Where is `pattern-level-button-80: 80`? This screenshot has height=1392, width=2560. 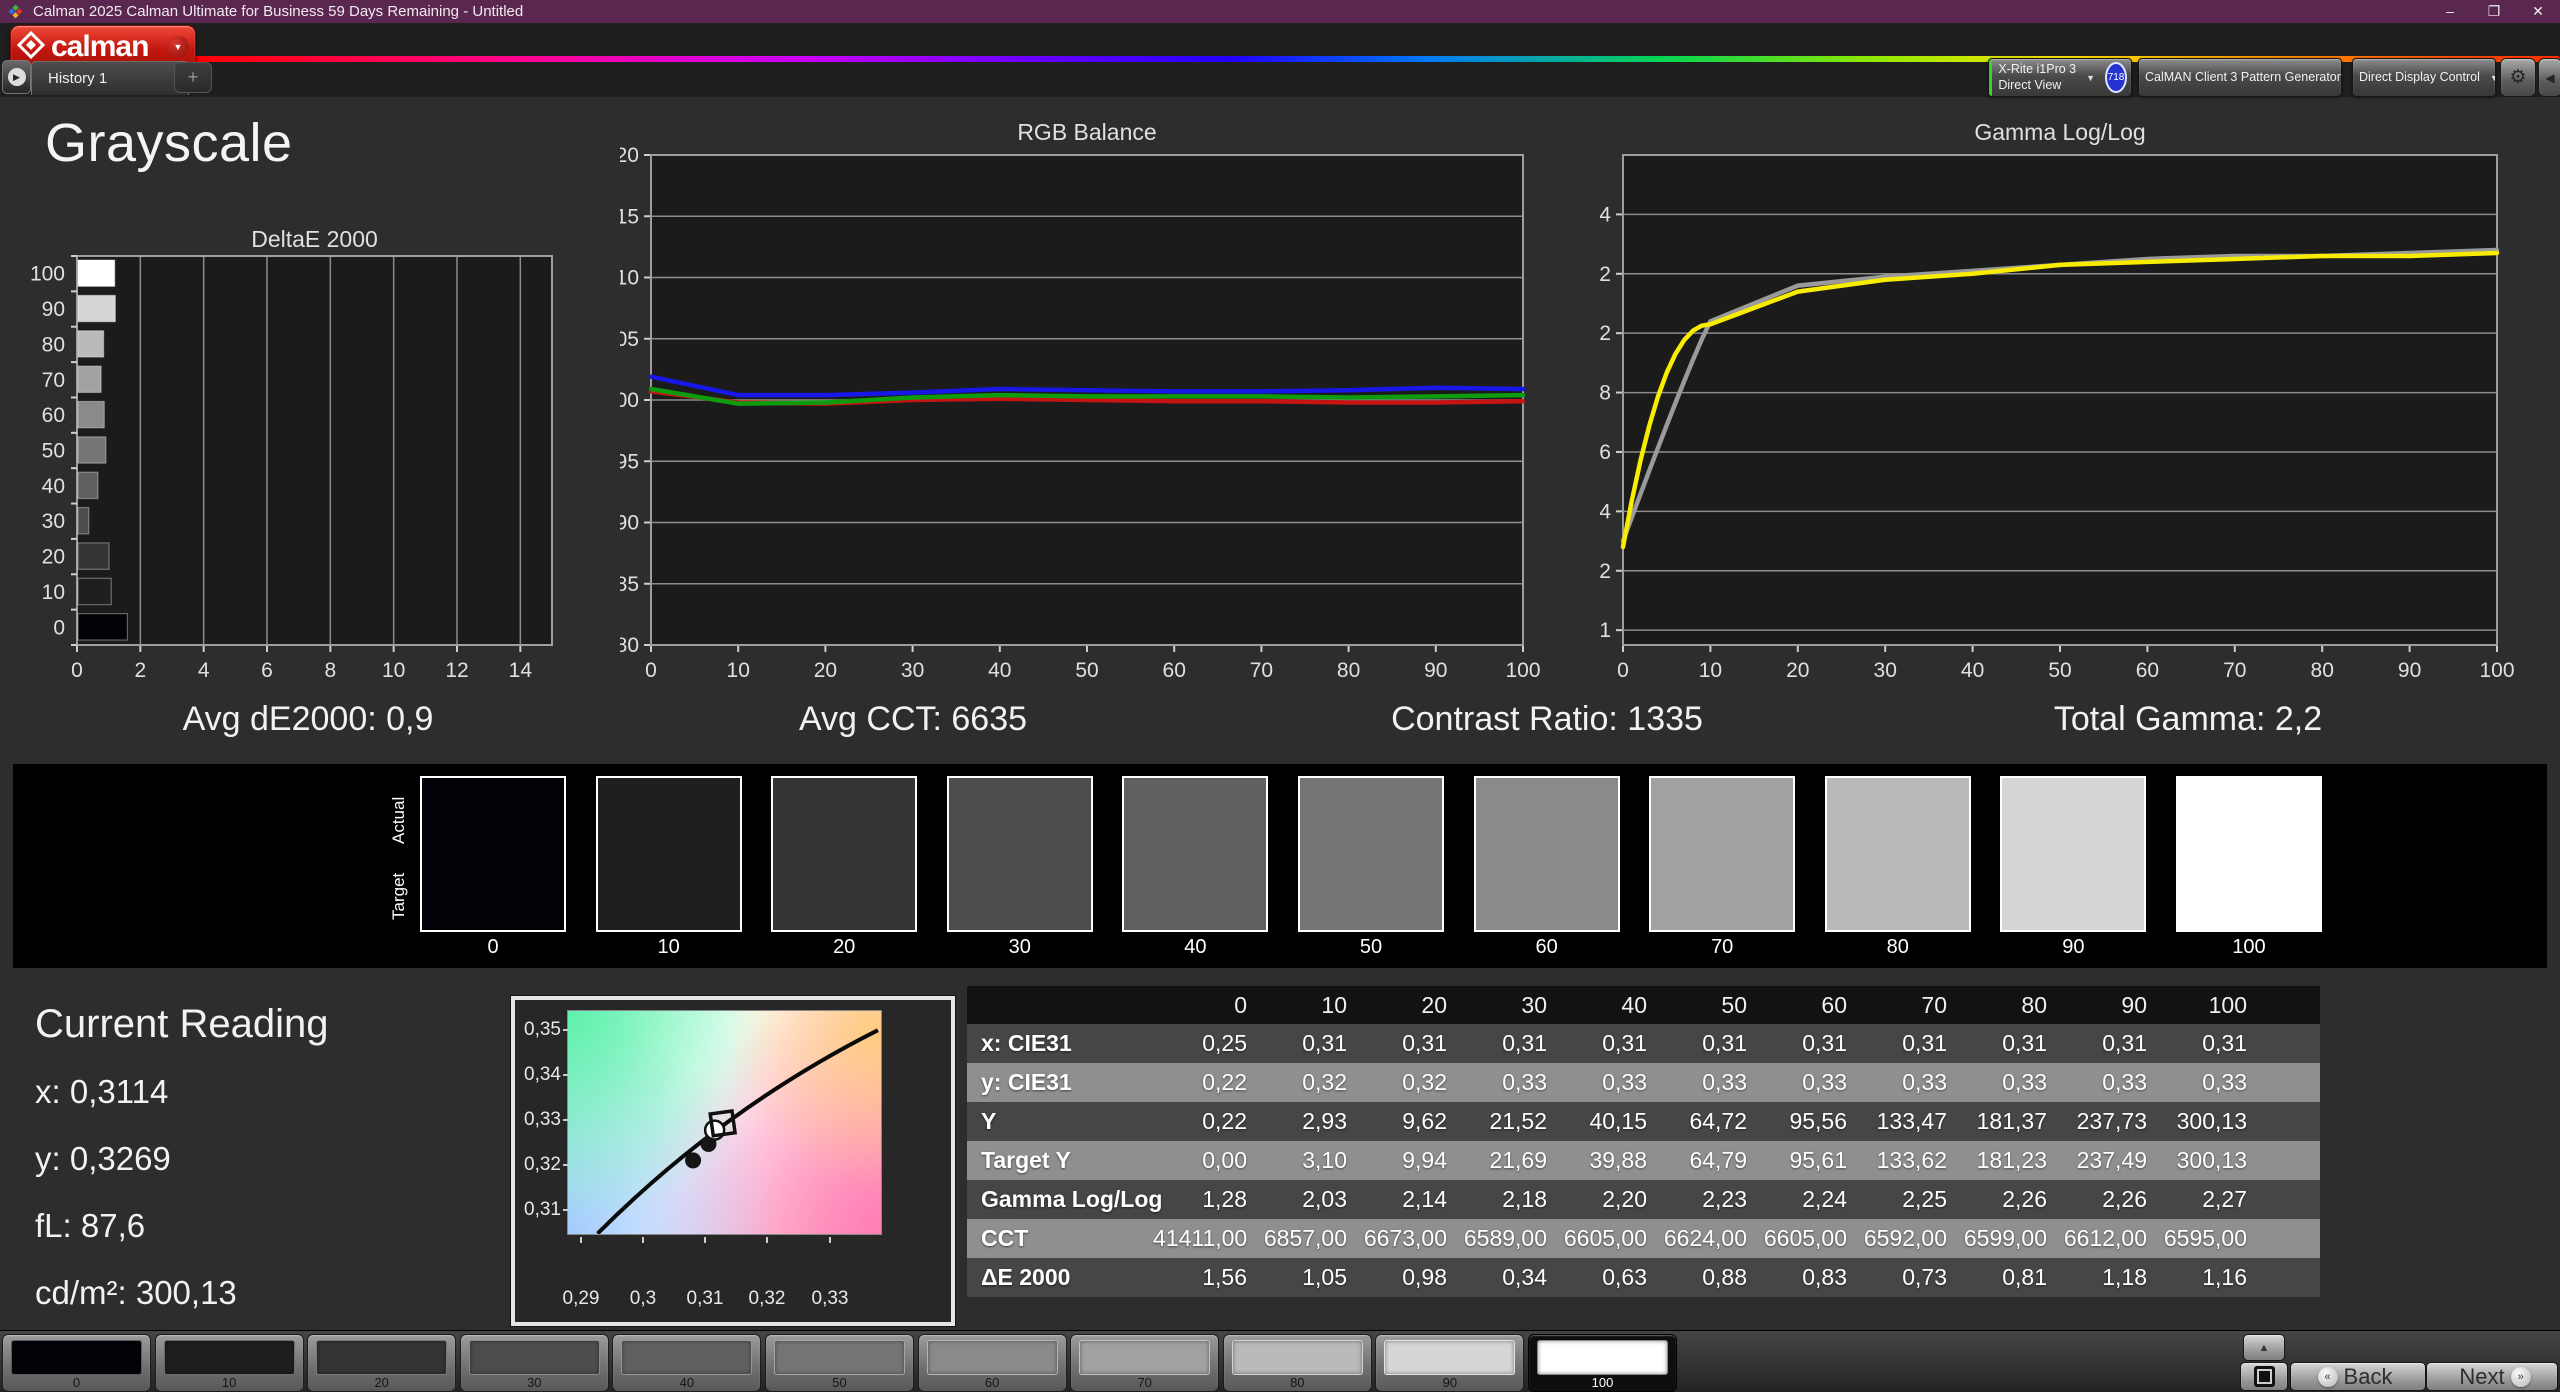
pattern-level-button-80: 80 is located at coordinates (1297, 1363).